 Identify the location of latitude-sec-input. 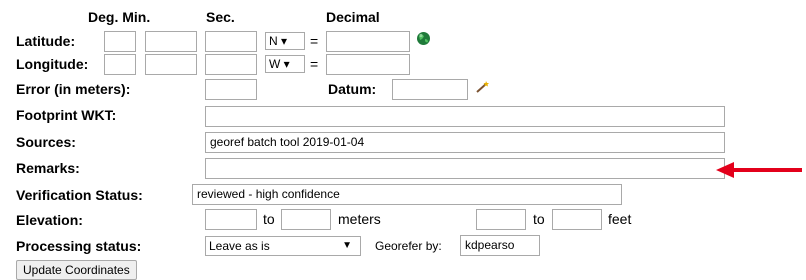
(231, 41).